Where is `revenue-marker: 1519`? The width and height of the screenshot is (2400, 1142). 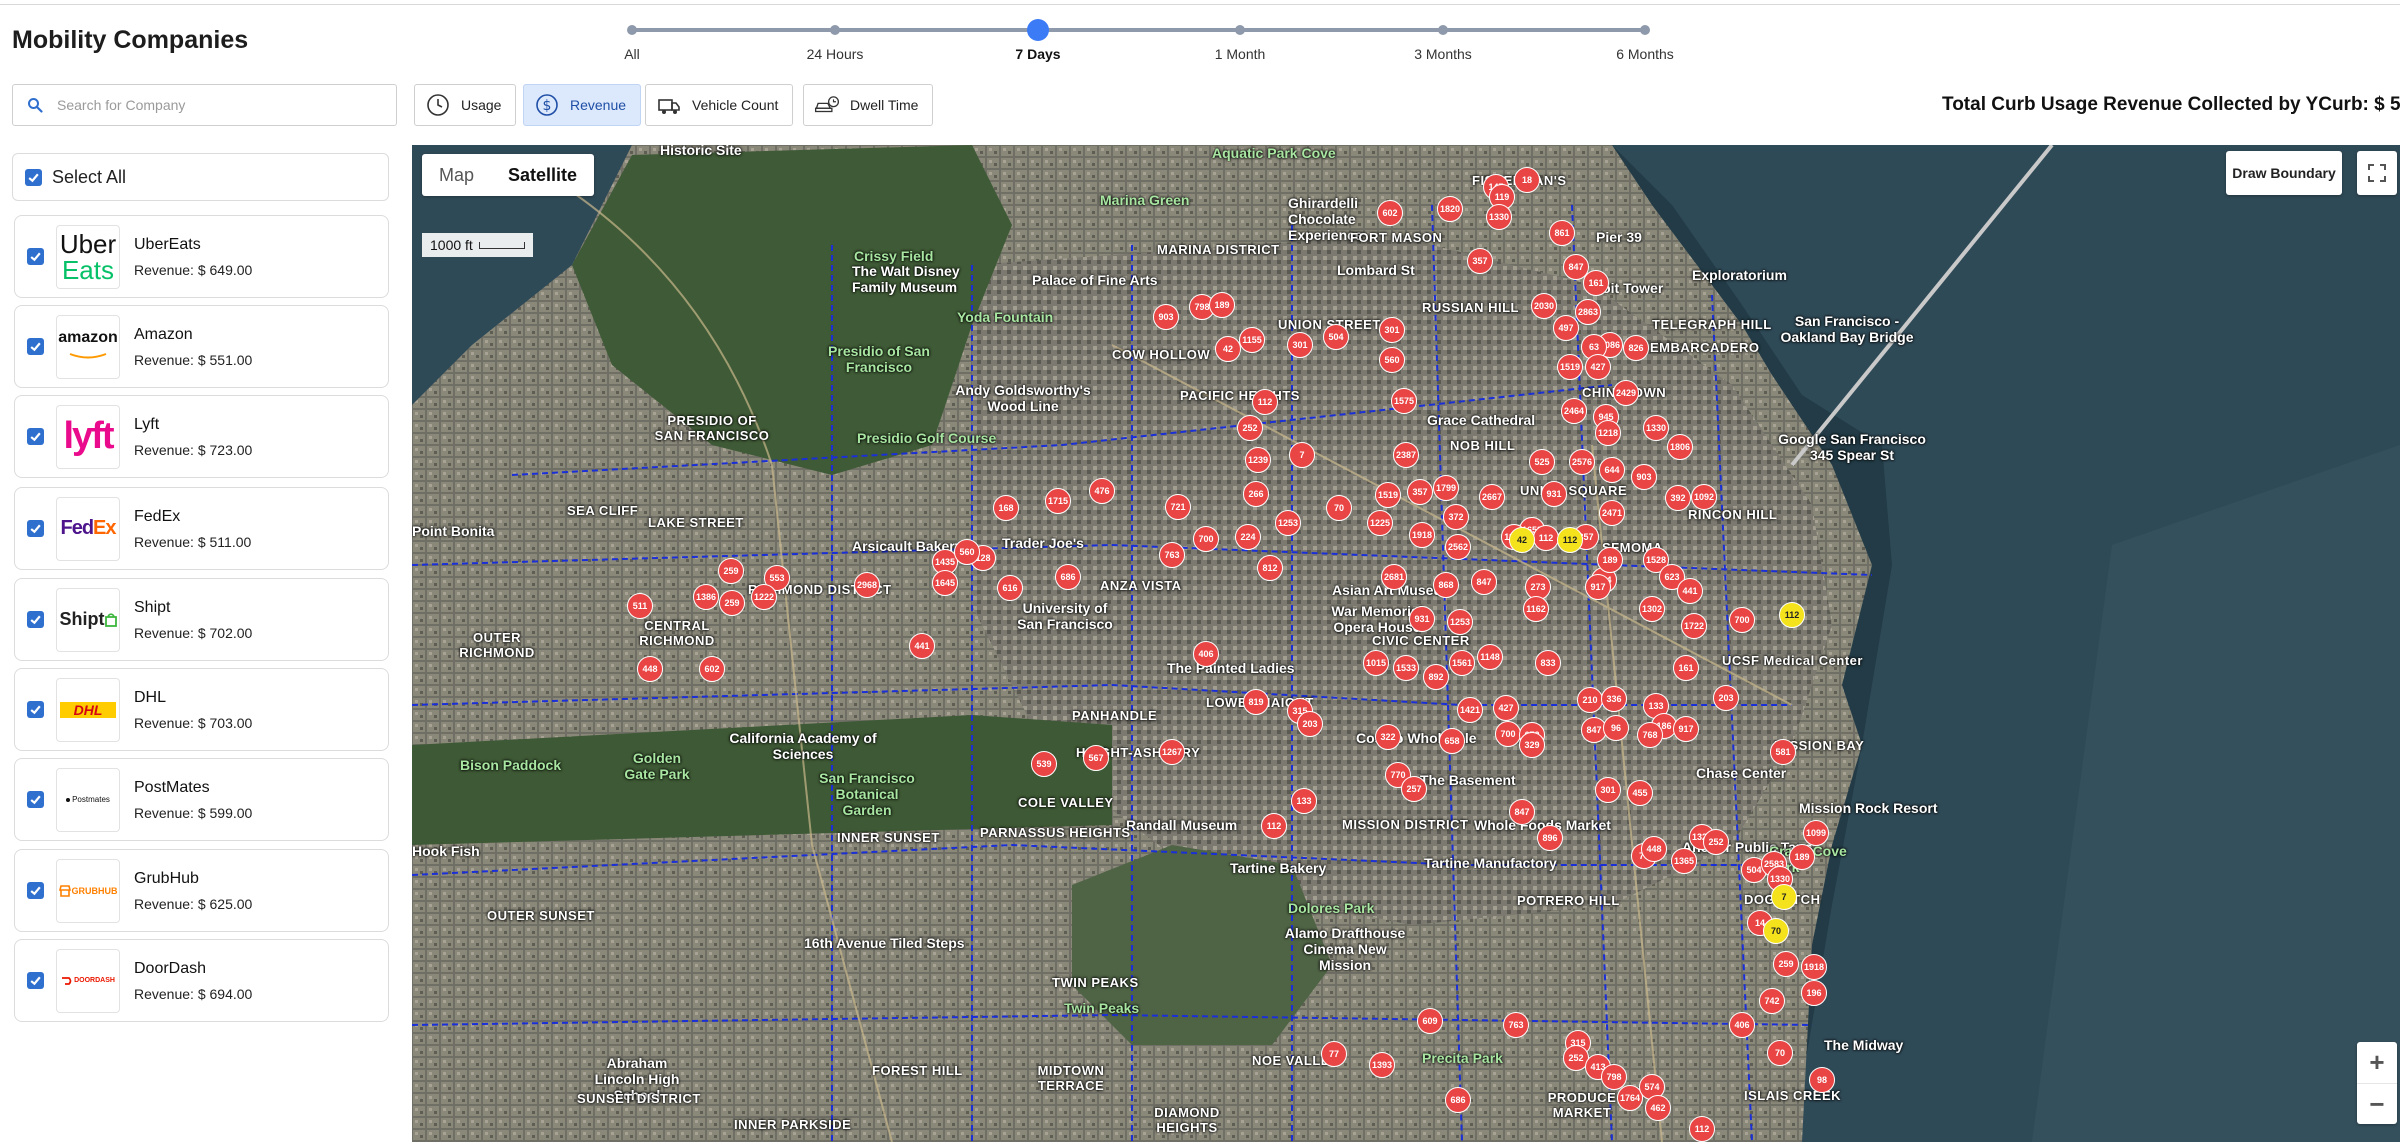
revenue-marker: 1519 is located at coordinates (1388, 495).